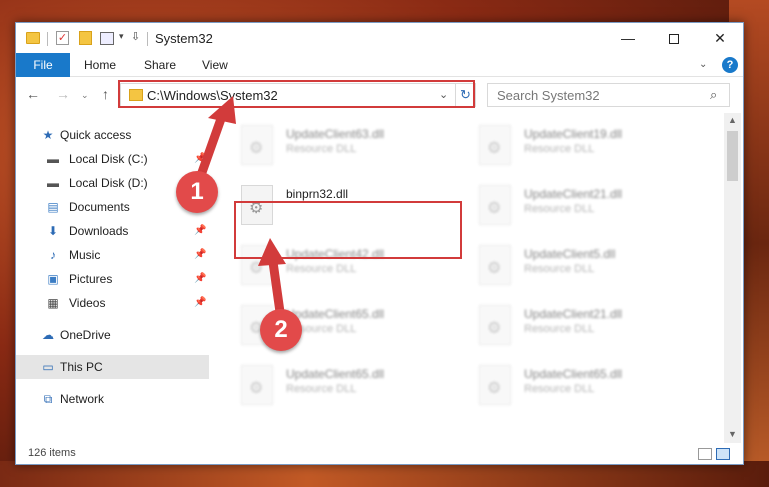 The height and width of the screenshot is (487, 769). What do you see at coordinates (85, 335) in the screenshot?
I see `sidebar-item-label: OneDrive` at bounding box center [85, 335].